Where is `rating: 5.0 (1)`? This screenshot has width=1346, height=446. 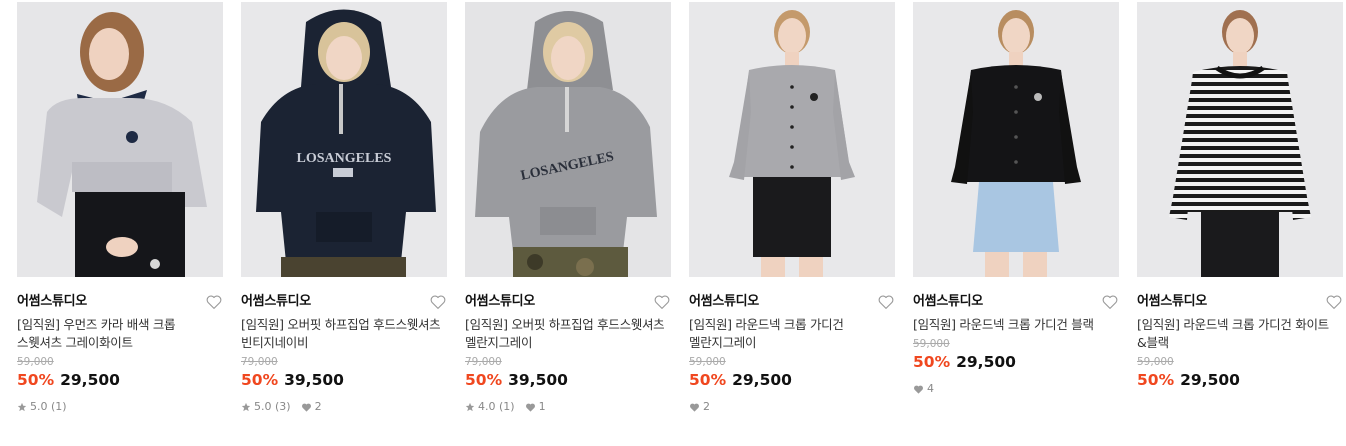 rating: 5.0 (1) is located at coordinates (42, 407).